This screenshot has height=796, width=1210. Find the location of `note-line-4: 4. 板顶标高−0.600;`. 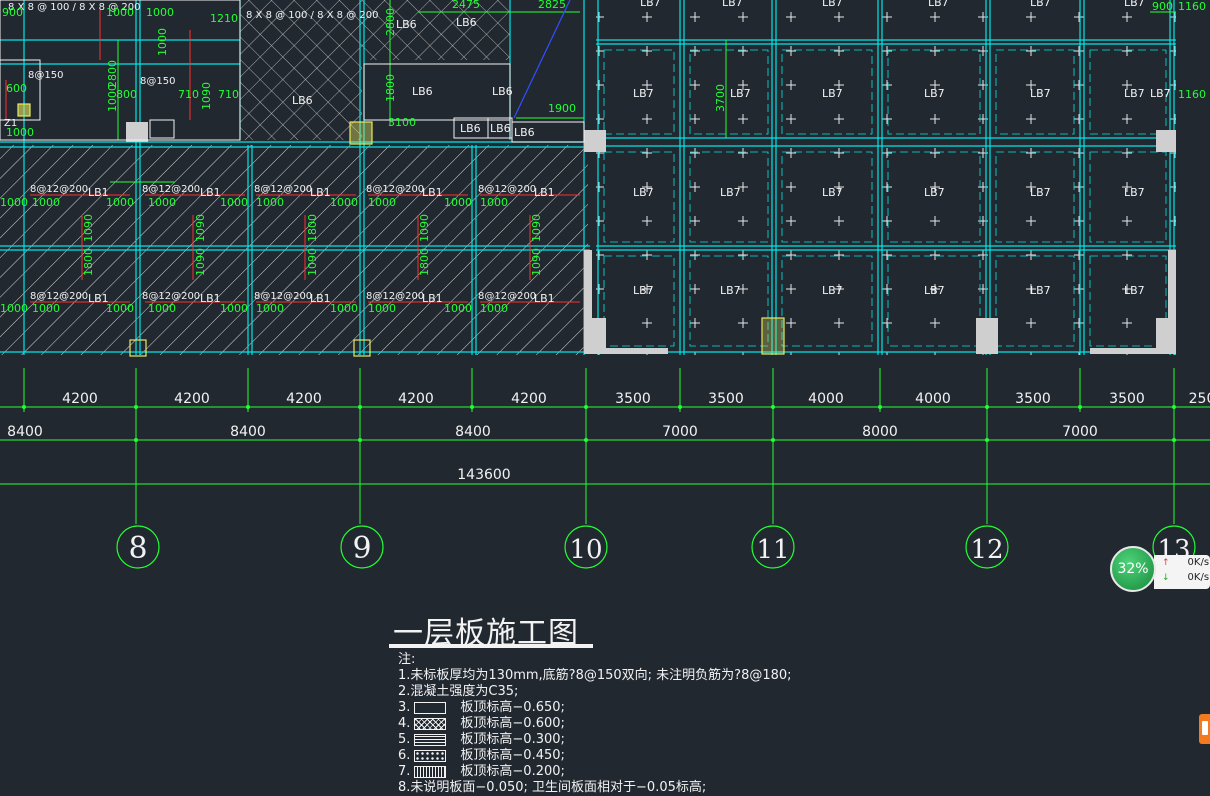

note-line-4: 4. 板顶标高−0.600; is located at coordinates (595, 724).